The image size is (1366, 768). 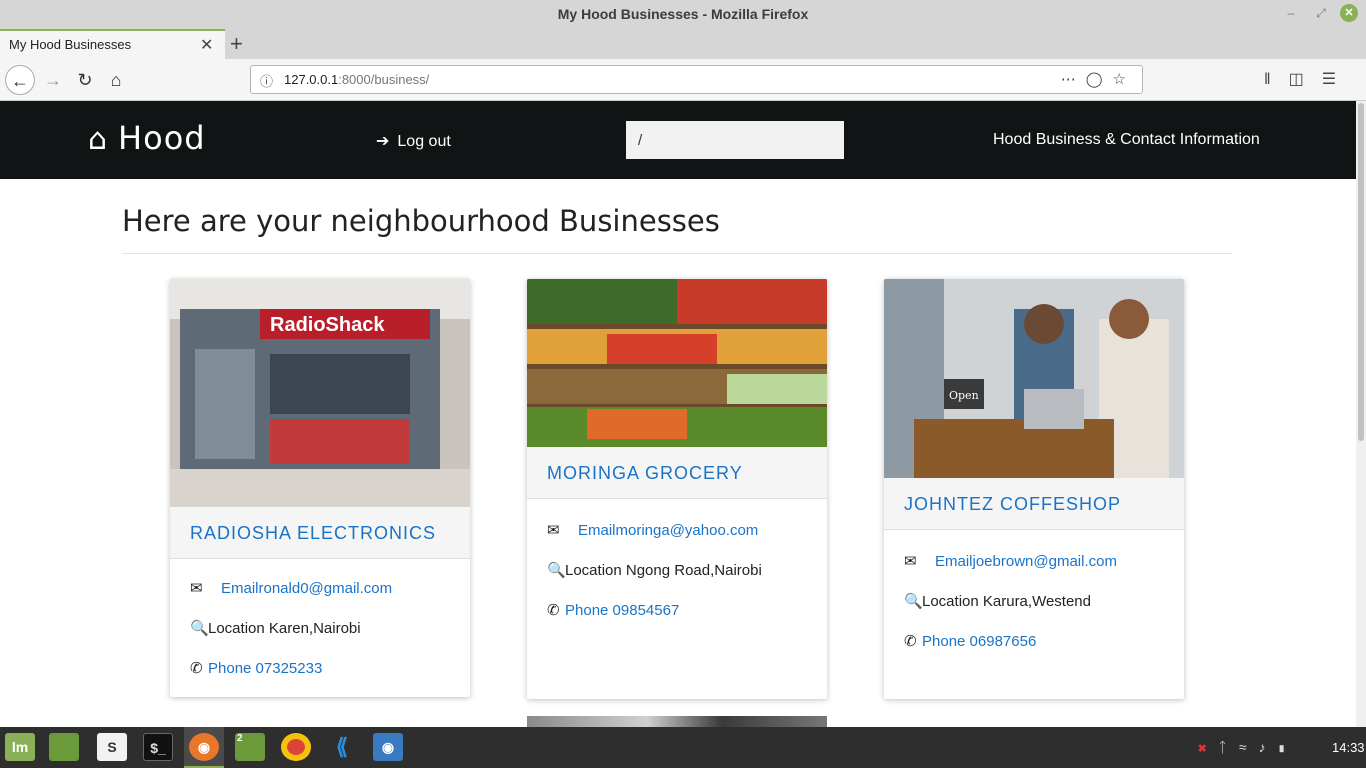 What do you see at coordinates (311, 79) in the screenshot?
I see `url-host: 127.0.0.1` at bounding box center [311, 79].